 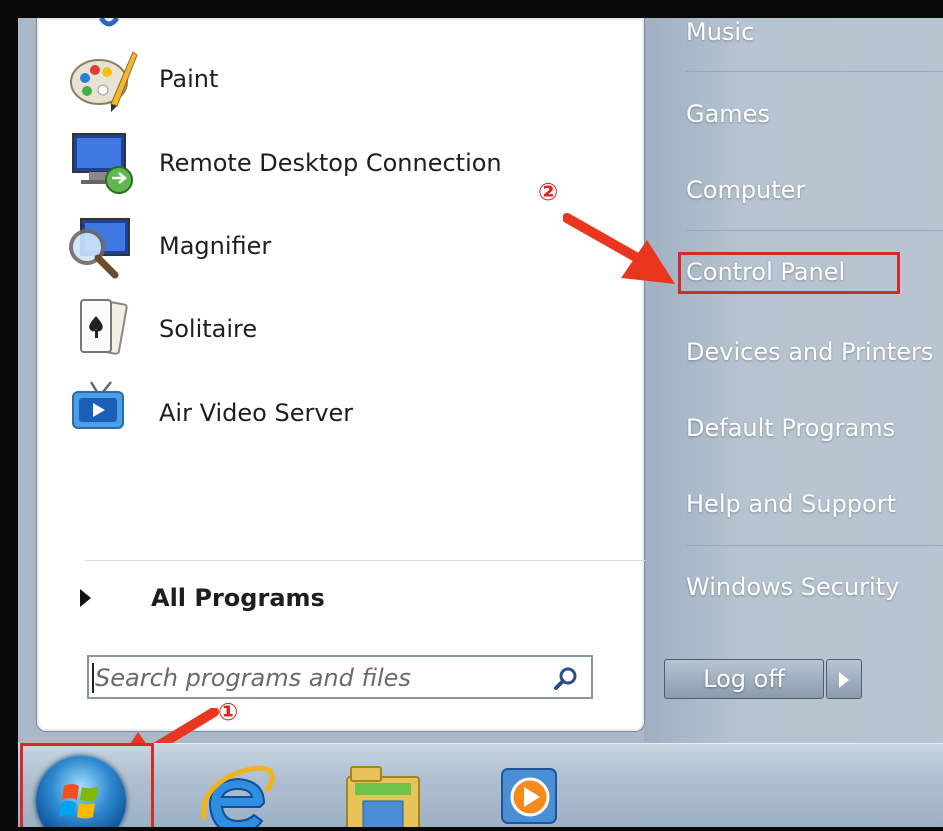 I want to click on all-programs-label: All Programs, so click(x=238, y=598).